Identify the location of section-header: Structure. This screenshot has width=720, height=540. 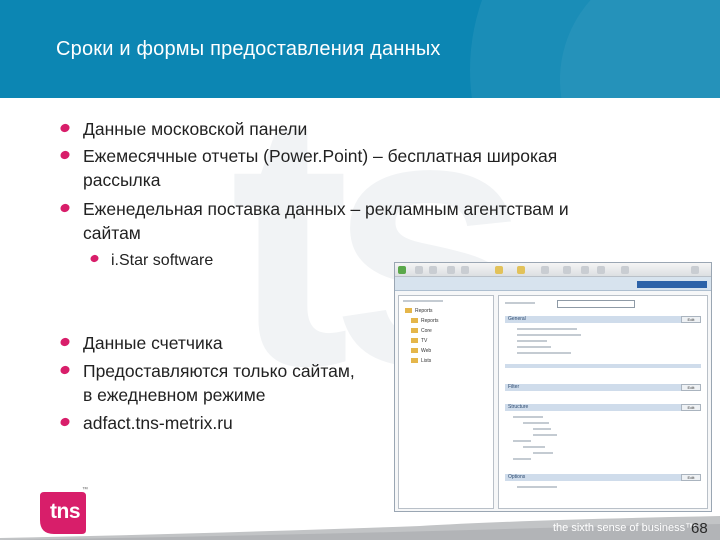
(603, 407).